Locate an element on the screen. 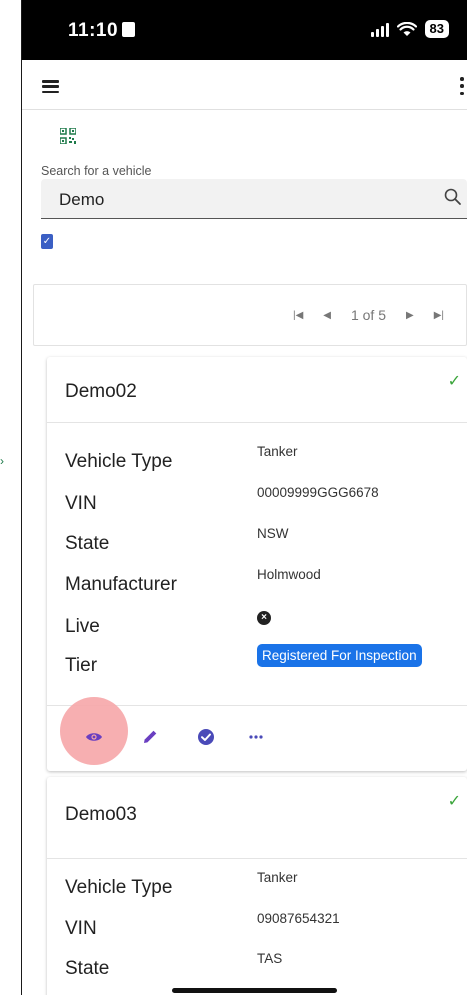 This screenshot has height=995, width=467. eye-icon is located at coordinates (94, 737).